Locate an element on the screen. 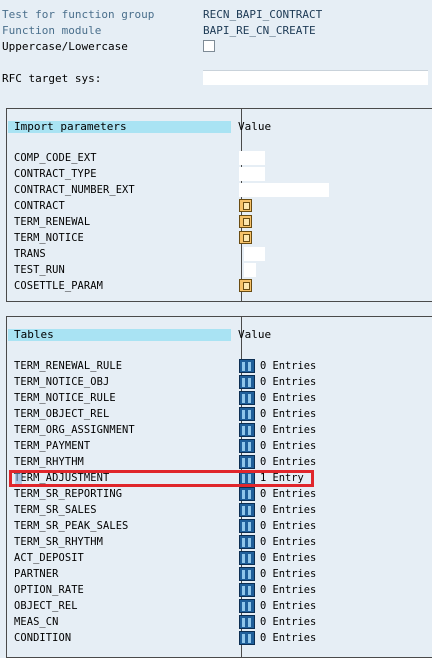 The height and width of the screenshot is (658, 432). table-name: OBJECT_REL is located at coordinates (46, 606).